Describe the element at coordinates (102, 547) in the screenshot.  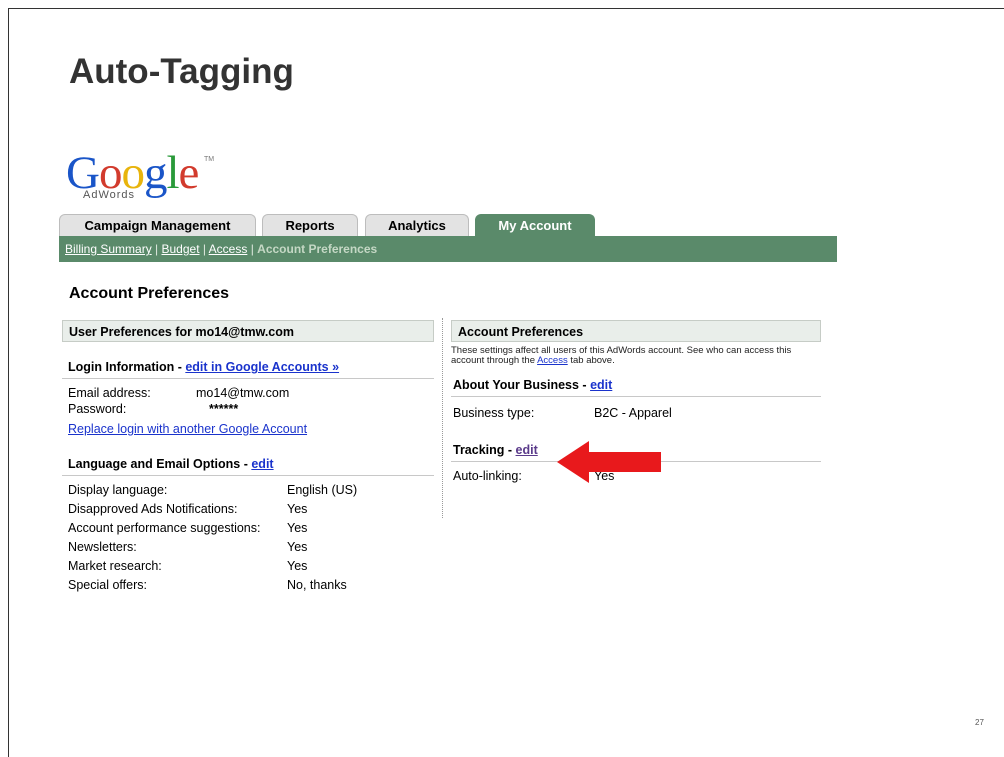
I see `newsletters-label: Newsletters:` at that location.